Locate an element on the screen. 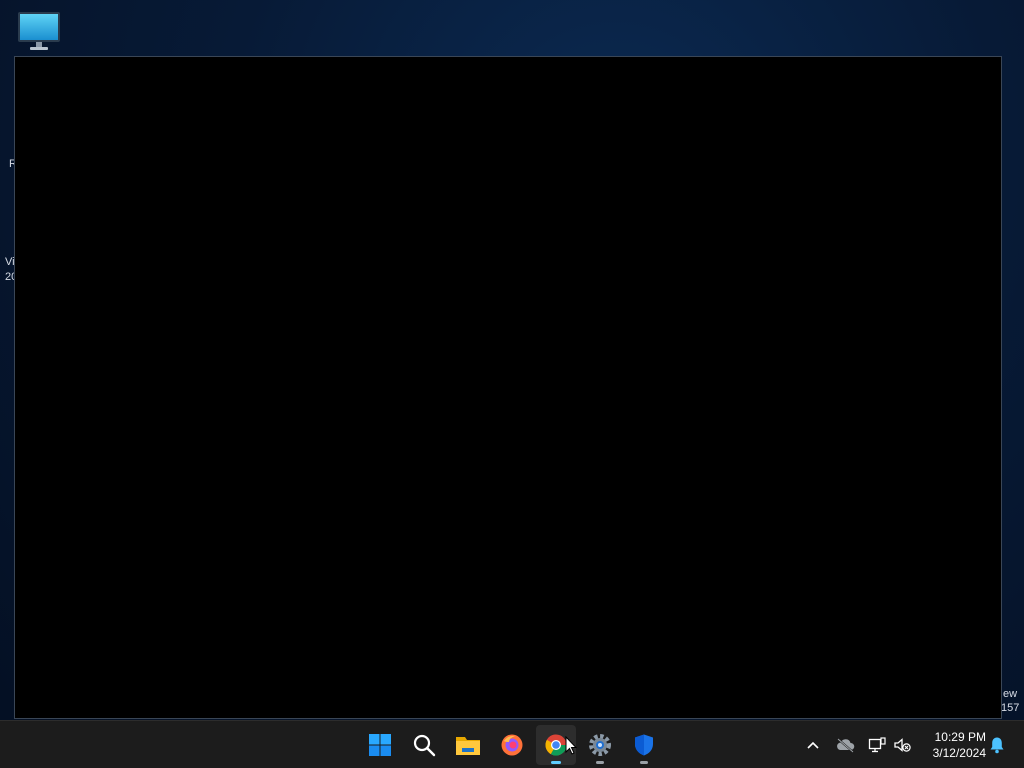 This screenshot has width=1024, height=768. show-hidden-icons-button is located at coordinates (813, 745).